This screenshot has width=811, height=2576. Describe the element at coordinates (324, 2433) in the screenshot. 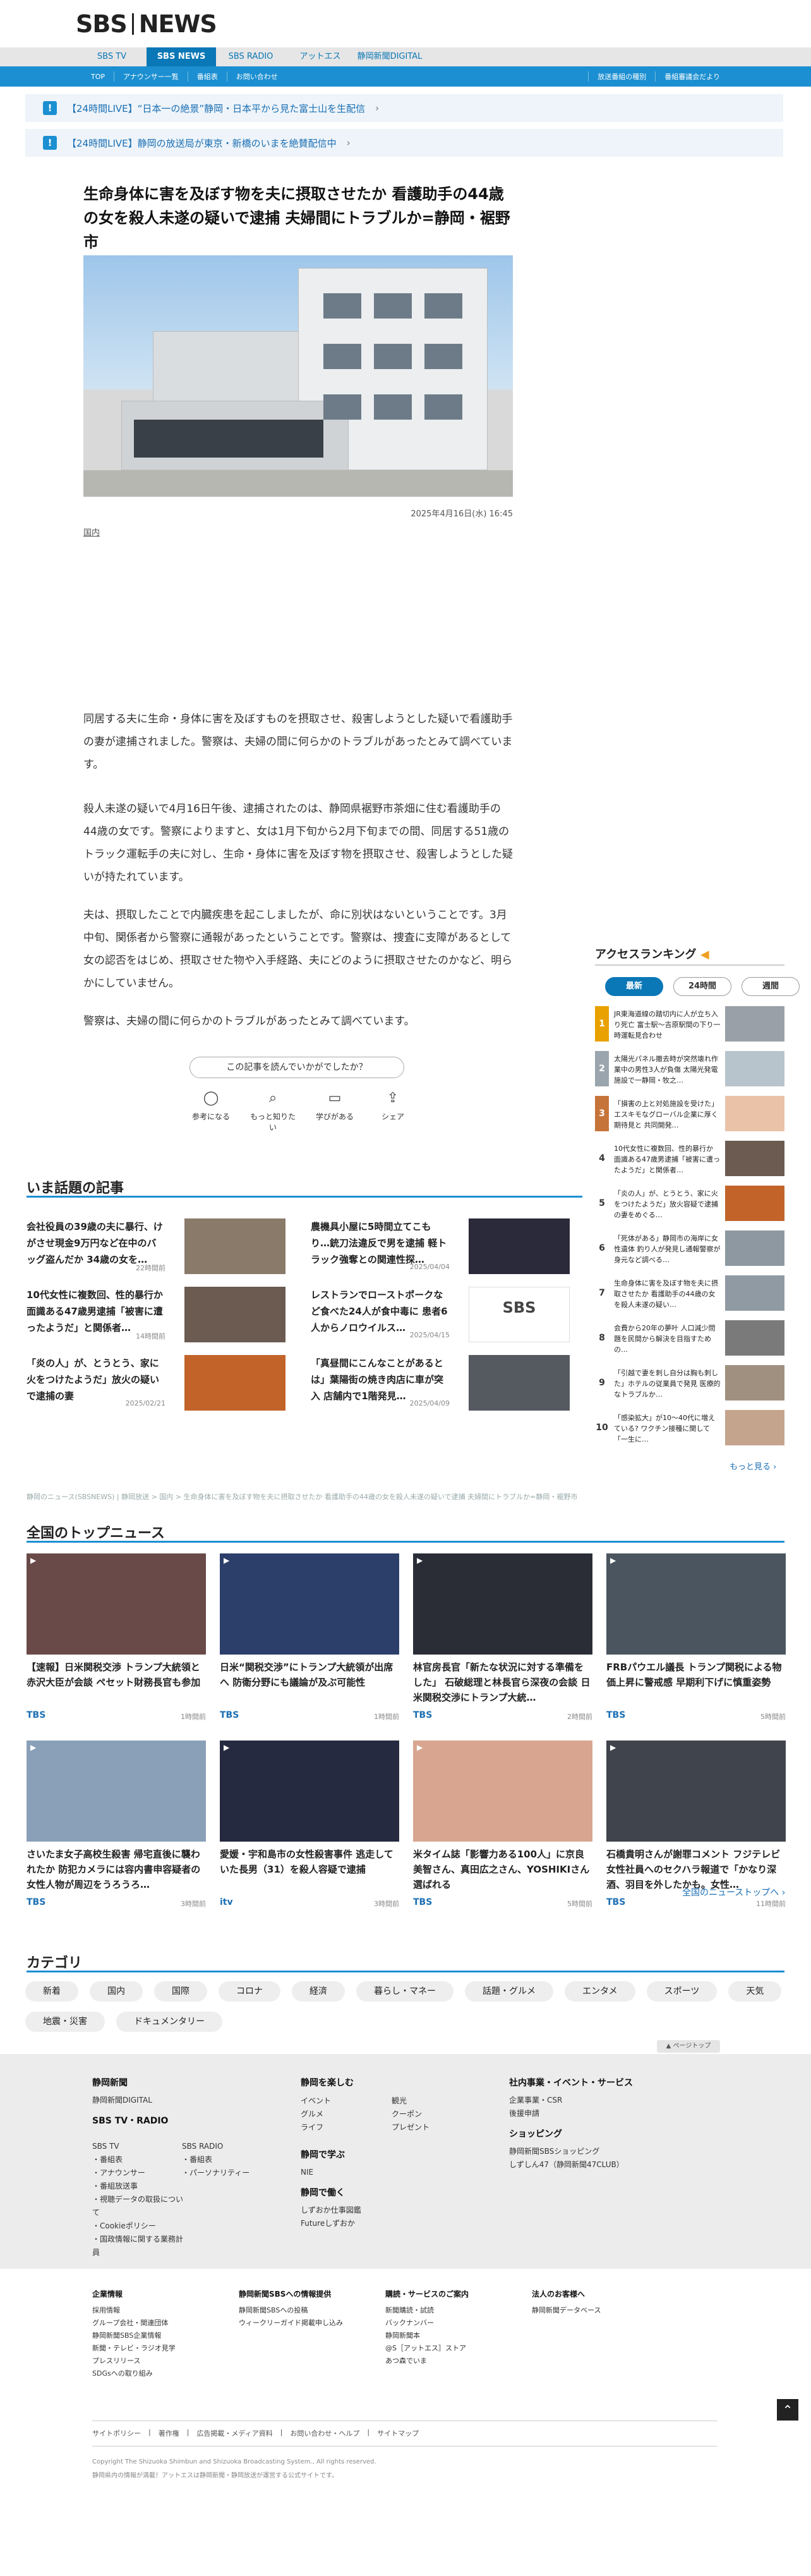

I see `footer-legal-link: お問い合わせ・ヘルプ` at that location.